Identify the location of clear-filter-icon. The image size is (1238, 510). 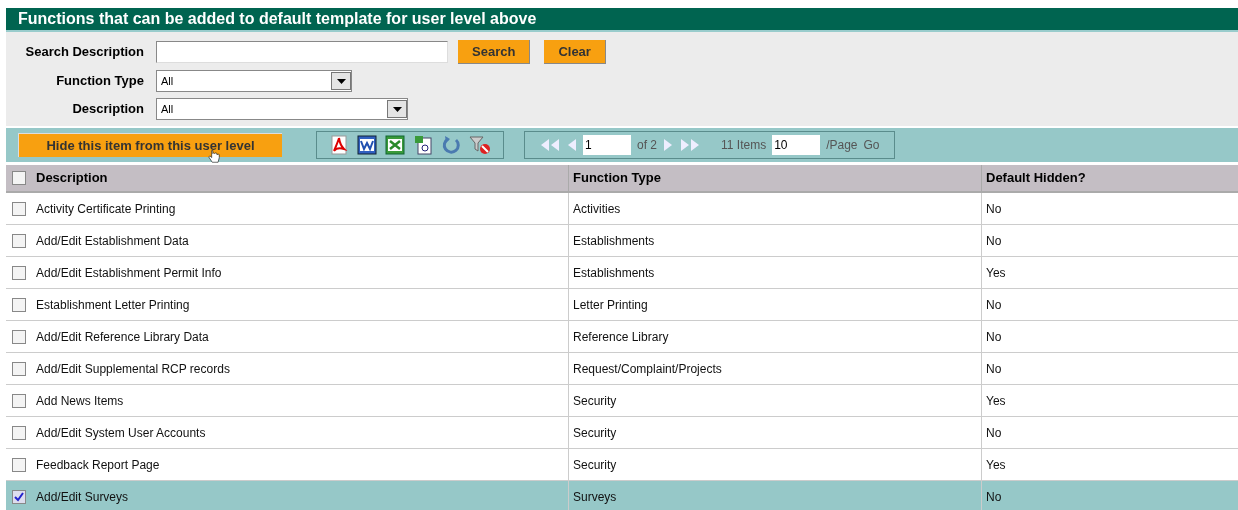
(480, 145).